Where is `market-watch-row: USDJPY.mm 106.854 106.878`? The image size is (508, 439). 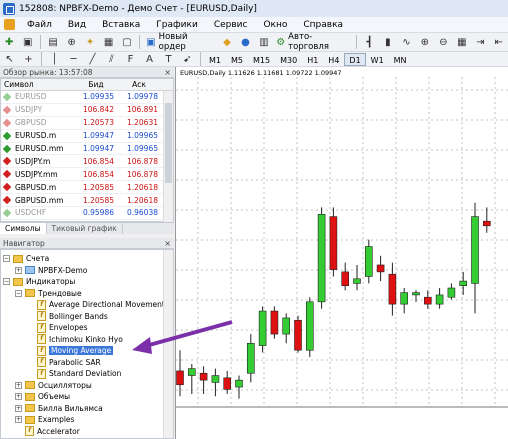 market-watch-row: USDJPY.mm 106.854 106.878 is located at coordinates (87, 175).